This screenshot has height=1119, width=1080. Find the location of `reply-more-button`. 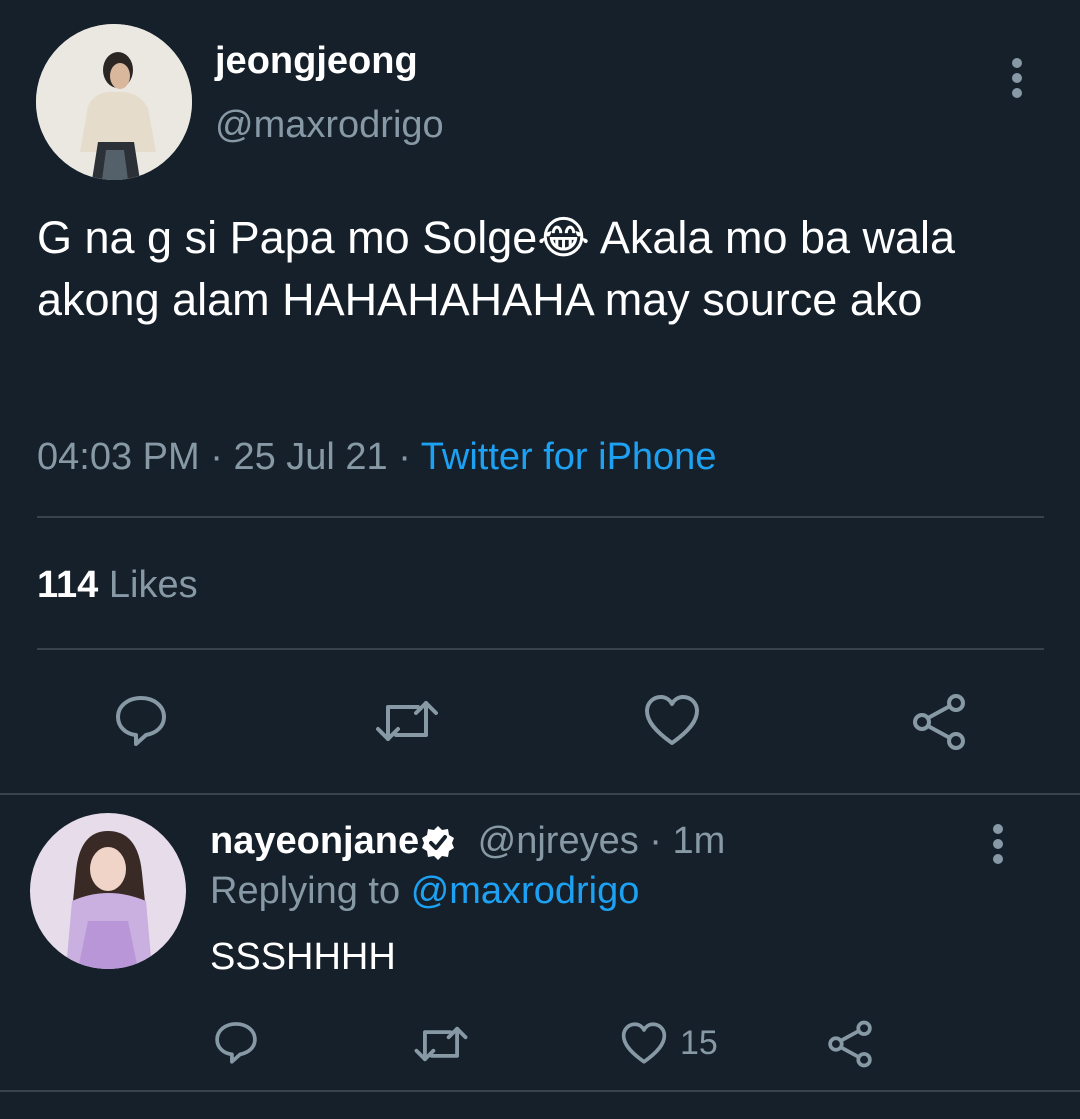

reply-more-button is located at coordinates (998, 846).